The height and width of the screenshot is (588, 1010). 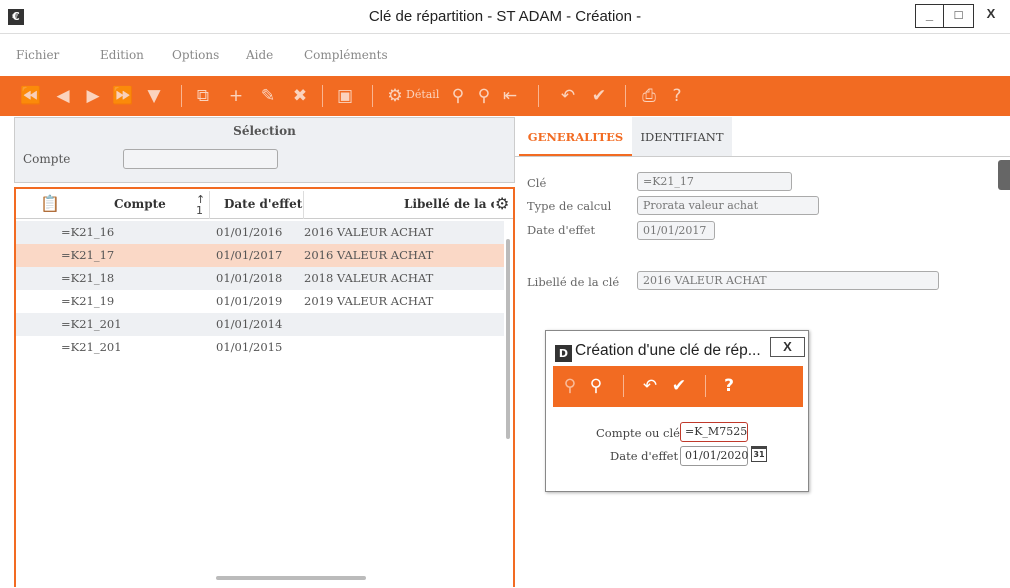 I want to click on header-compte: Compte, so click(x=140, y=204).